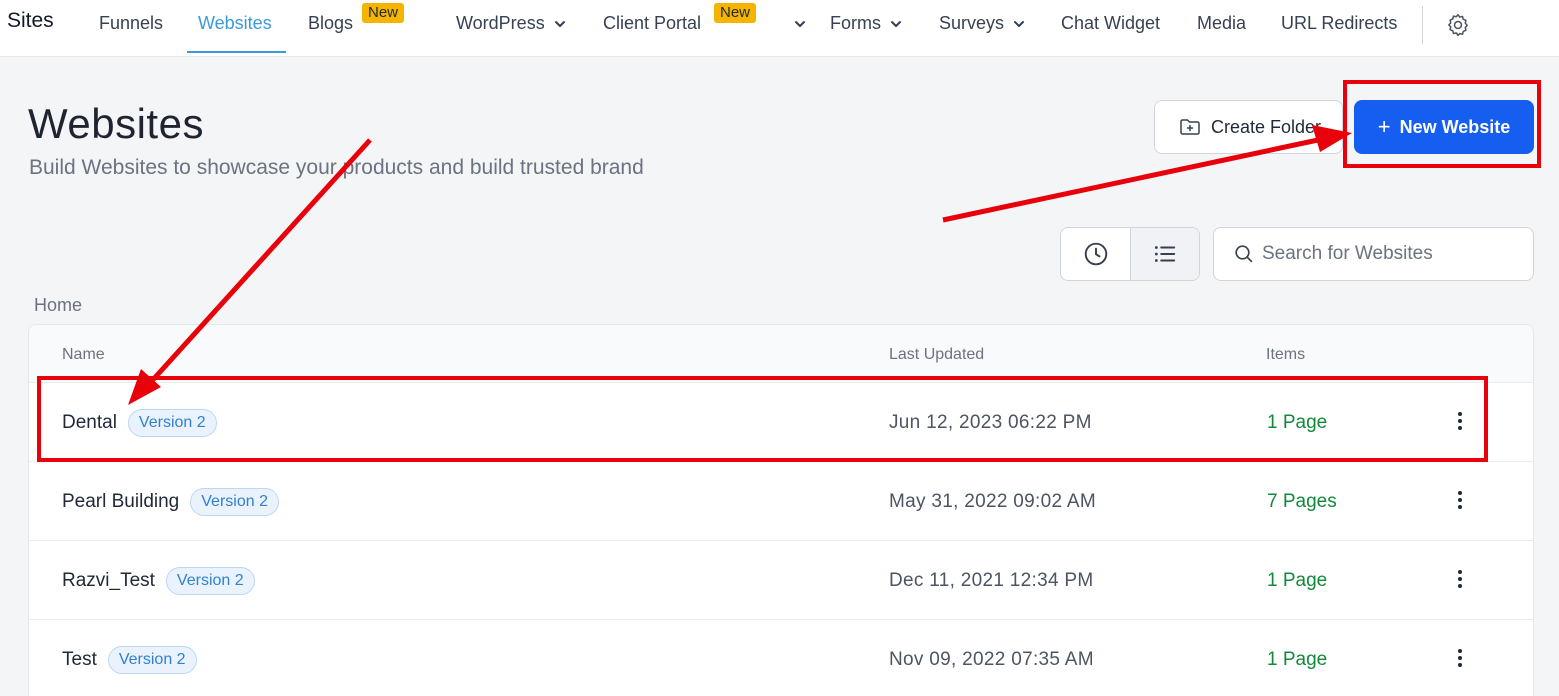 The width and height of the screenshot is (1559, 696). Describe the element at coordinates (1339, 23) in the screenshot. I see `nav-tab-url-redirects: URL Redirects` at that location.